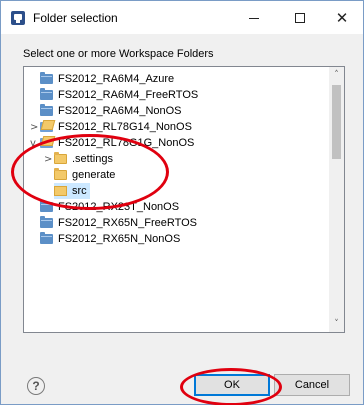 This screenshot has width=364, height=405. I want to click on tree-item-ra6m4-nonos: FS2012_RA6M4_NonOS, so click(111, 111).